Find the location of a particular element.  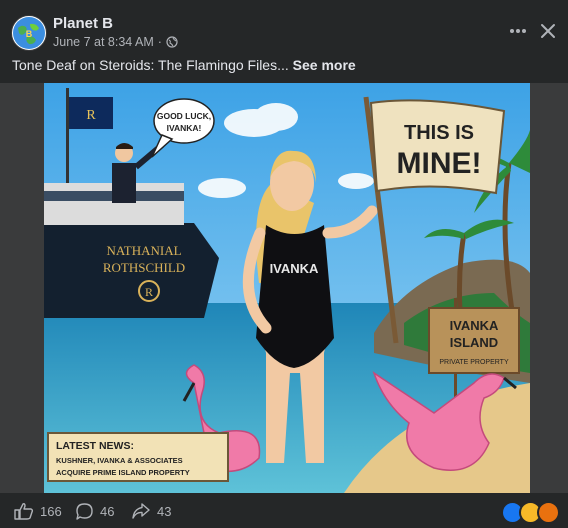

planet-logo-icon: B is located at coordinates (29, 33).